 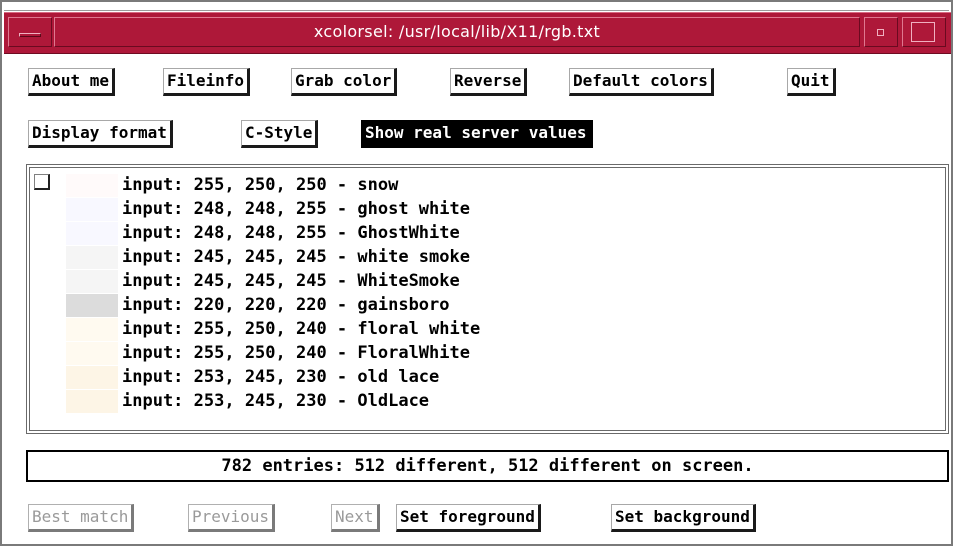 What do you see at coordinates (355, 518) in the screenshot?
I see `next-button: Next` at bounding box center [355, 518].